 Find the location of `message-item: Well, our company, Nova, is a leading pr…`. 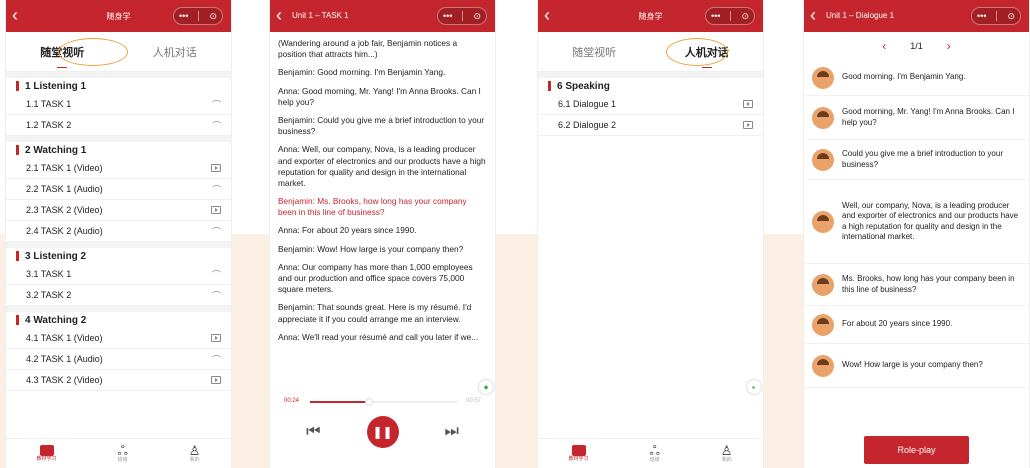

message-item: Well, our company, Nova, is a leading pr… is located at coordinates (916, 222).